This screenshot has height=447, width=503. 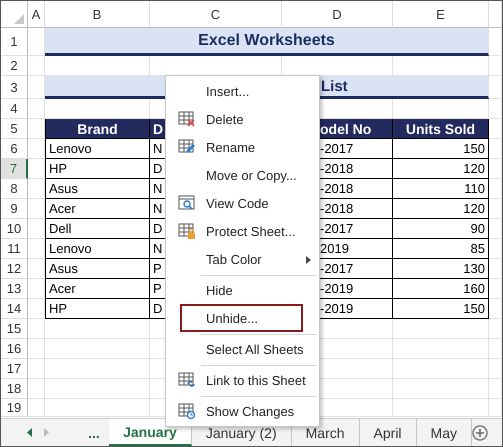 What do you see at coordinates (97, 14) in the screenshot?
I see `column-header: B` at bounding box center [97, 14].